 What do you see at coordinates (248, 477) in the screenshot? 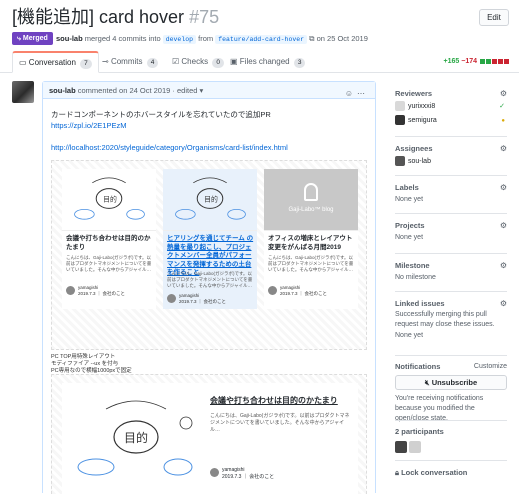
I see `wide-card-date: 2019.7.3 ｜ 会社のこと` at bounding box center [248, 477].